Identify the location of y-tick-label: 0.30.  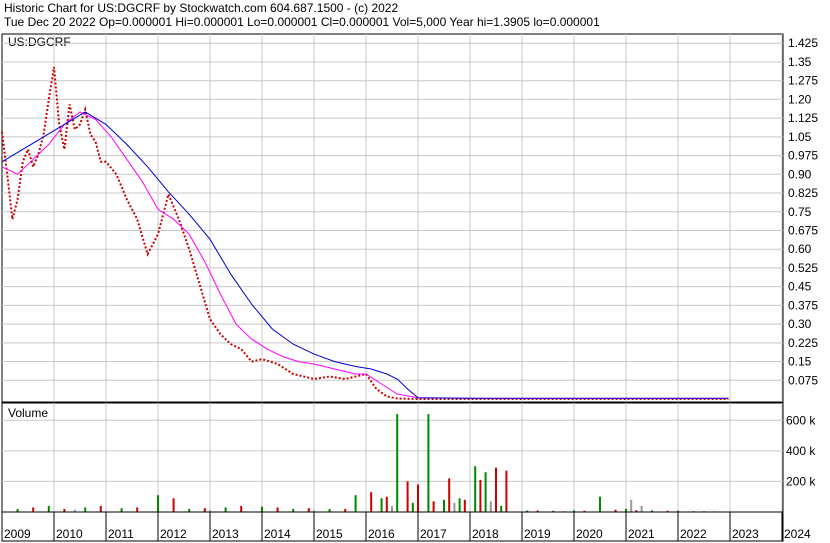
(800, 324).